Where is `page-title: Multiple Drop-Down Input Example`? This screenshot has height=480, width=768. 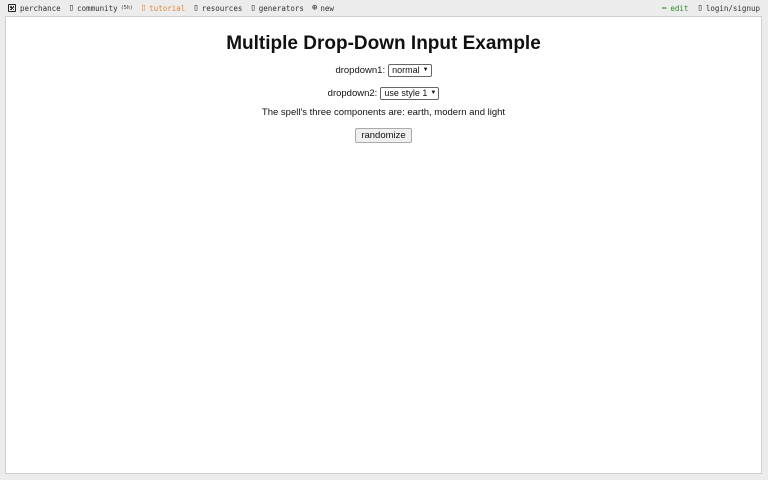
page-title: Multiple Drop-Down Input Example is located at coordinates (383, 43).